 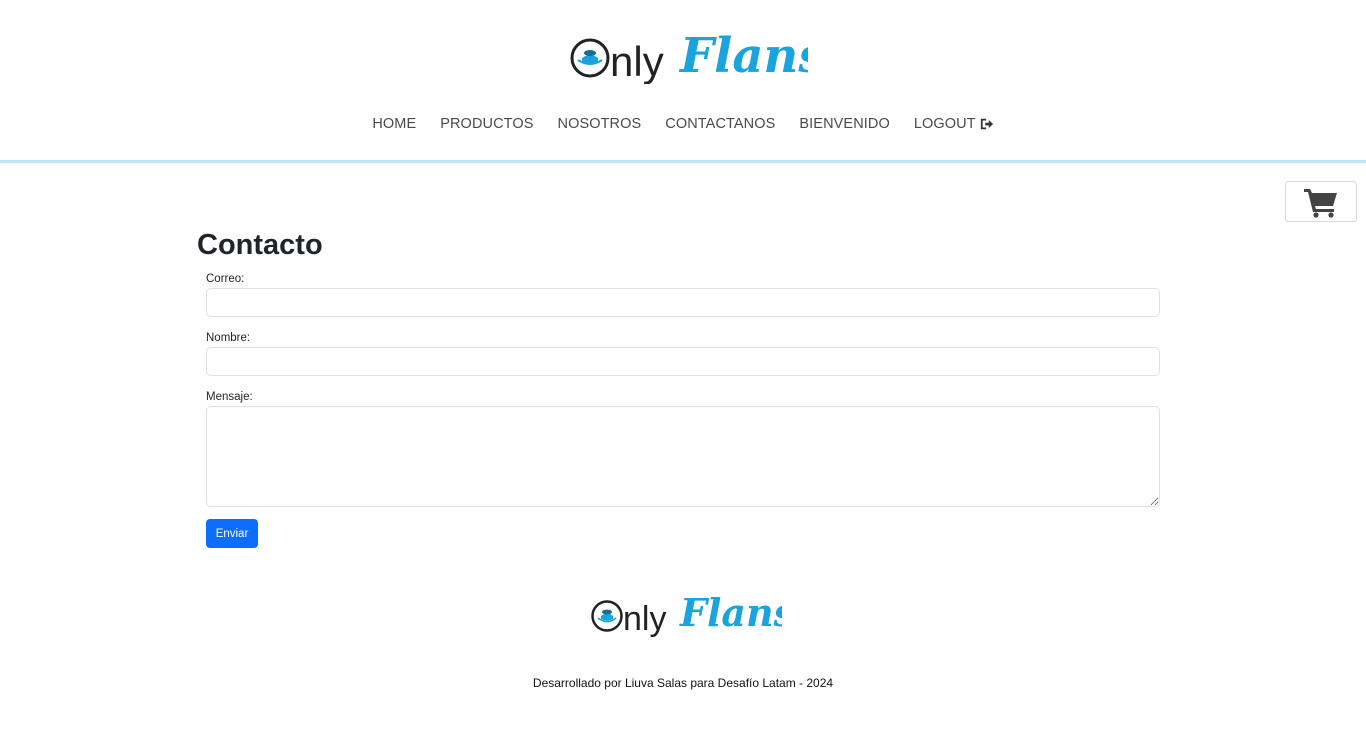 What do you see at coordinates (232, 533) in the screenshot?
I see `submit-button: Enviar` at bounding box center [232, 533].